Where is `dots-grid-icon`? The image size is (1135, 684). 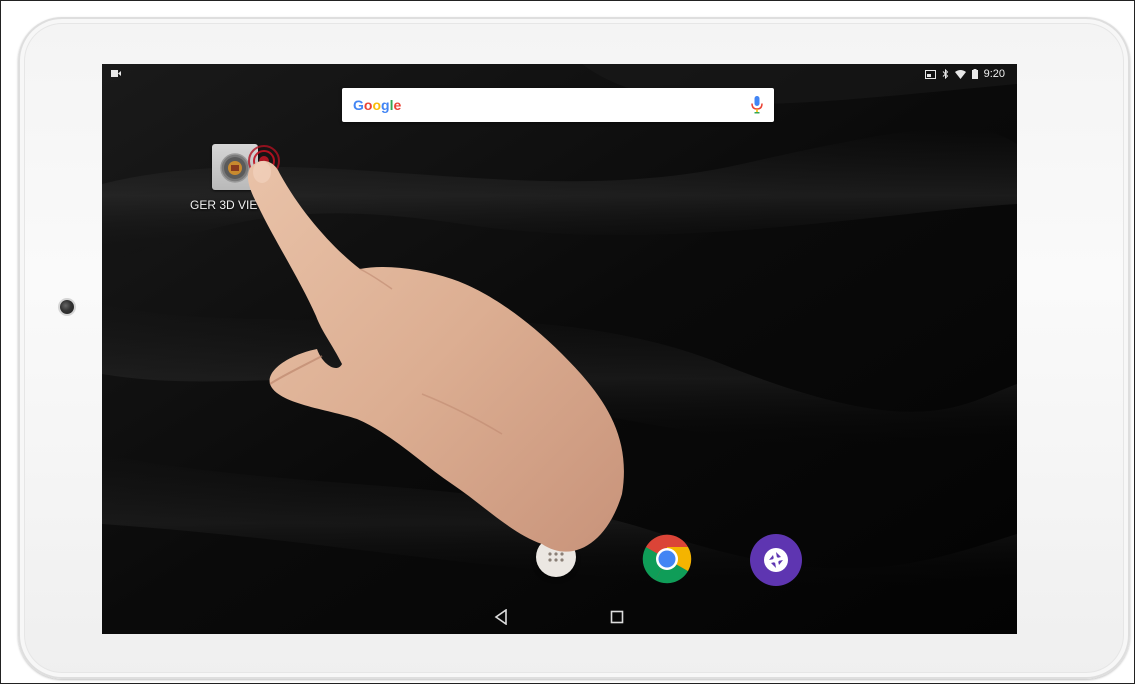 dots-grid-icon is located at coordinates (556, 557).